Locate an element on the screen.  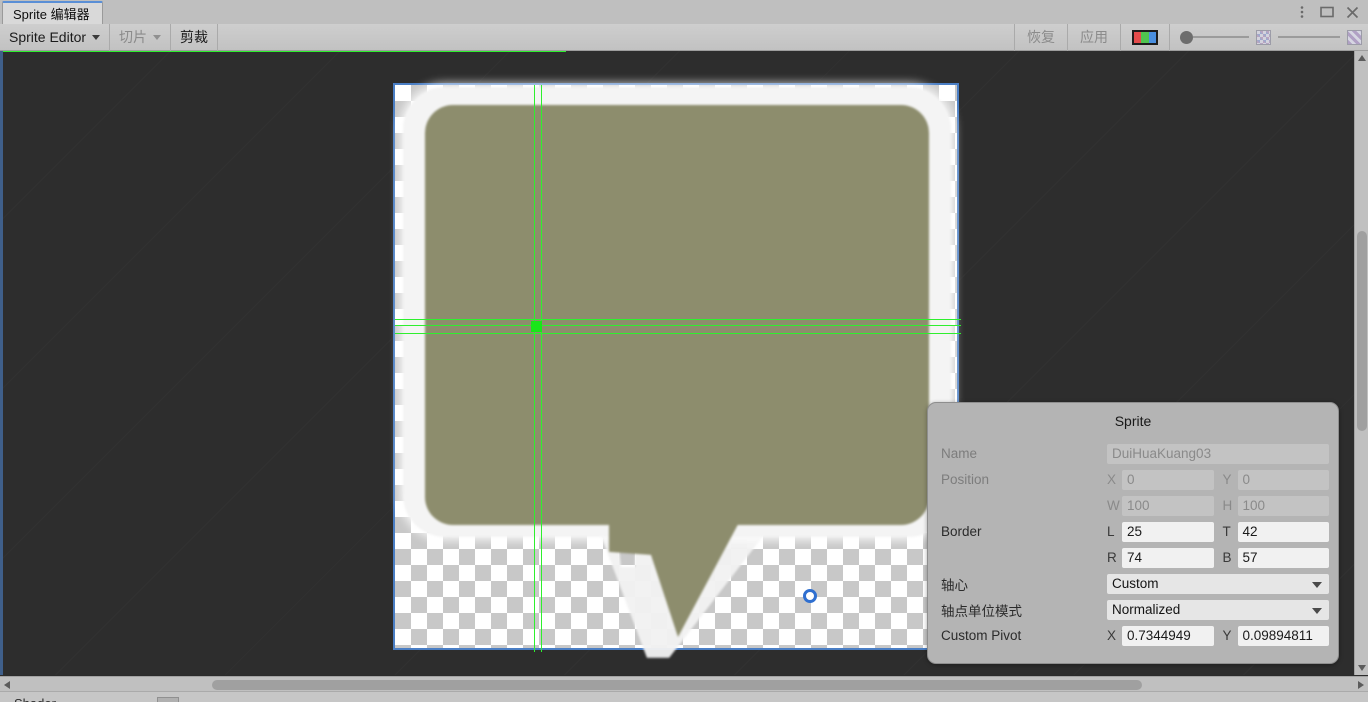
custom-pivot-y-axis-label: Y is located at coordinates (1227, 635).